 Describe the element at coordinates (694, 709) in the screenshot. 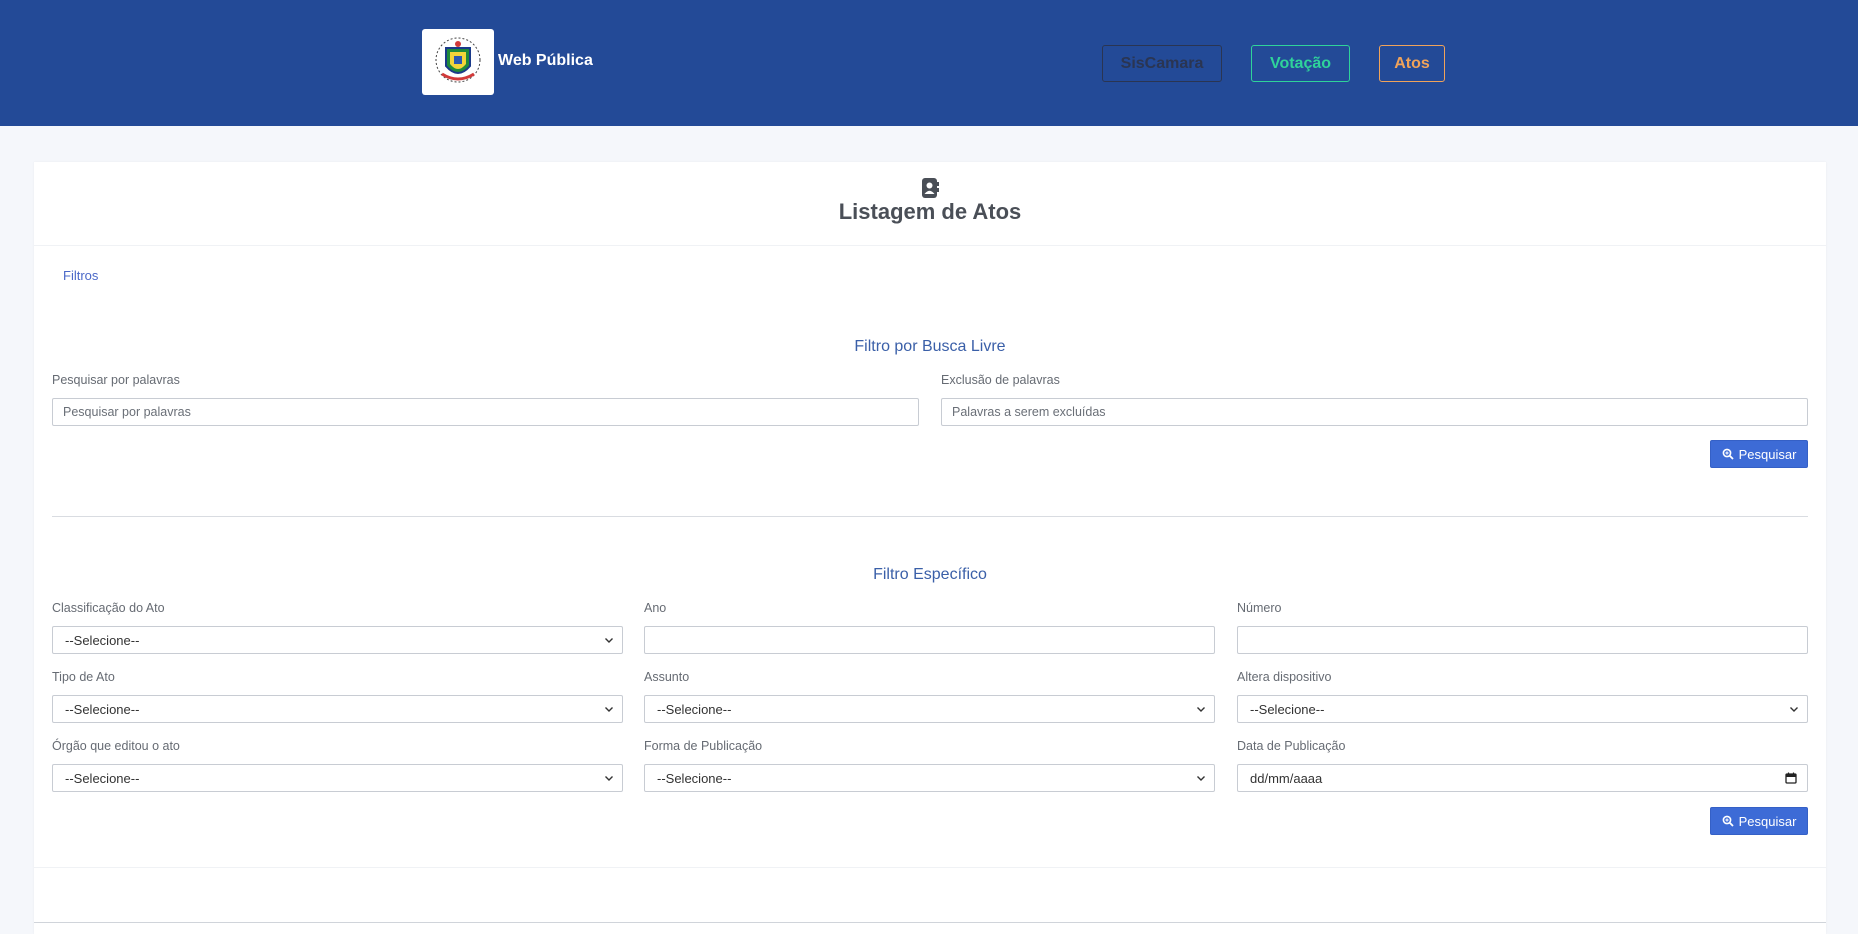

I see `assunto-value: --Selecione--` at that location.